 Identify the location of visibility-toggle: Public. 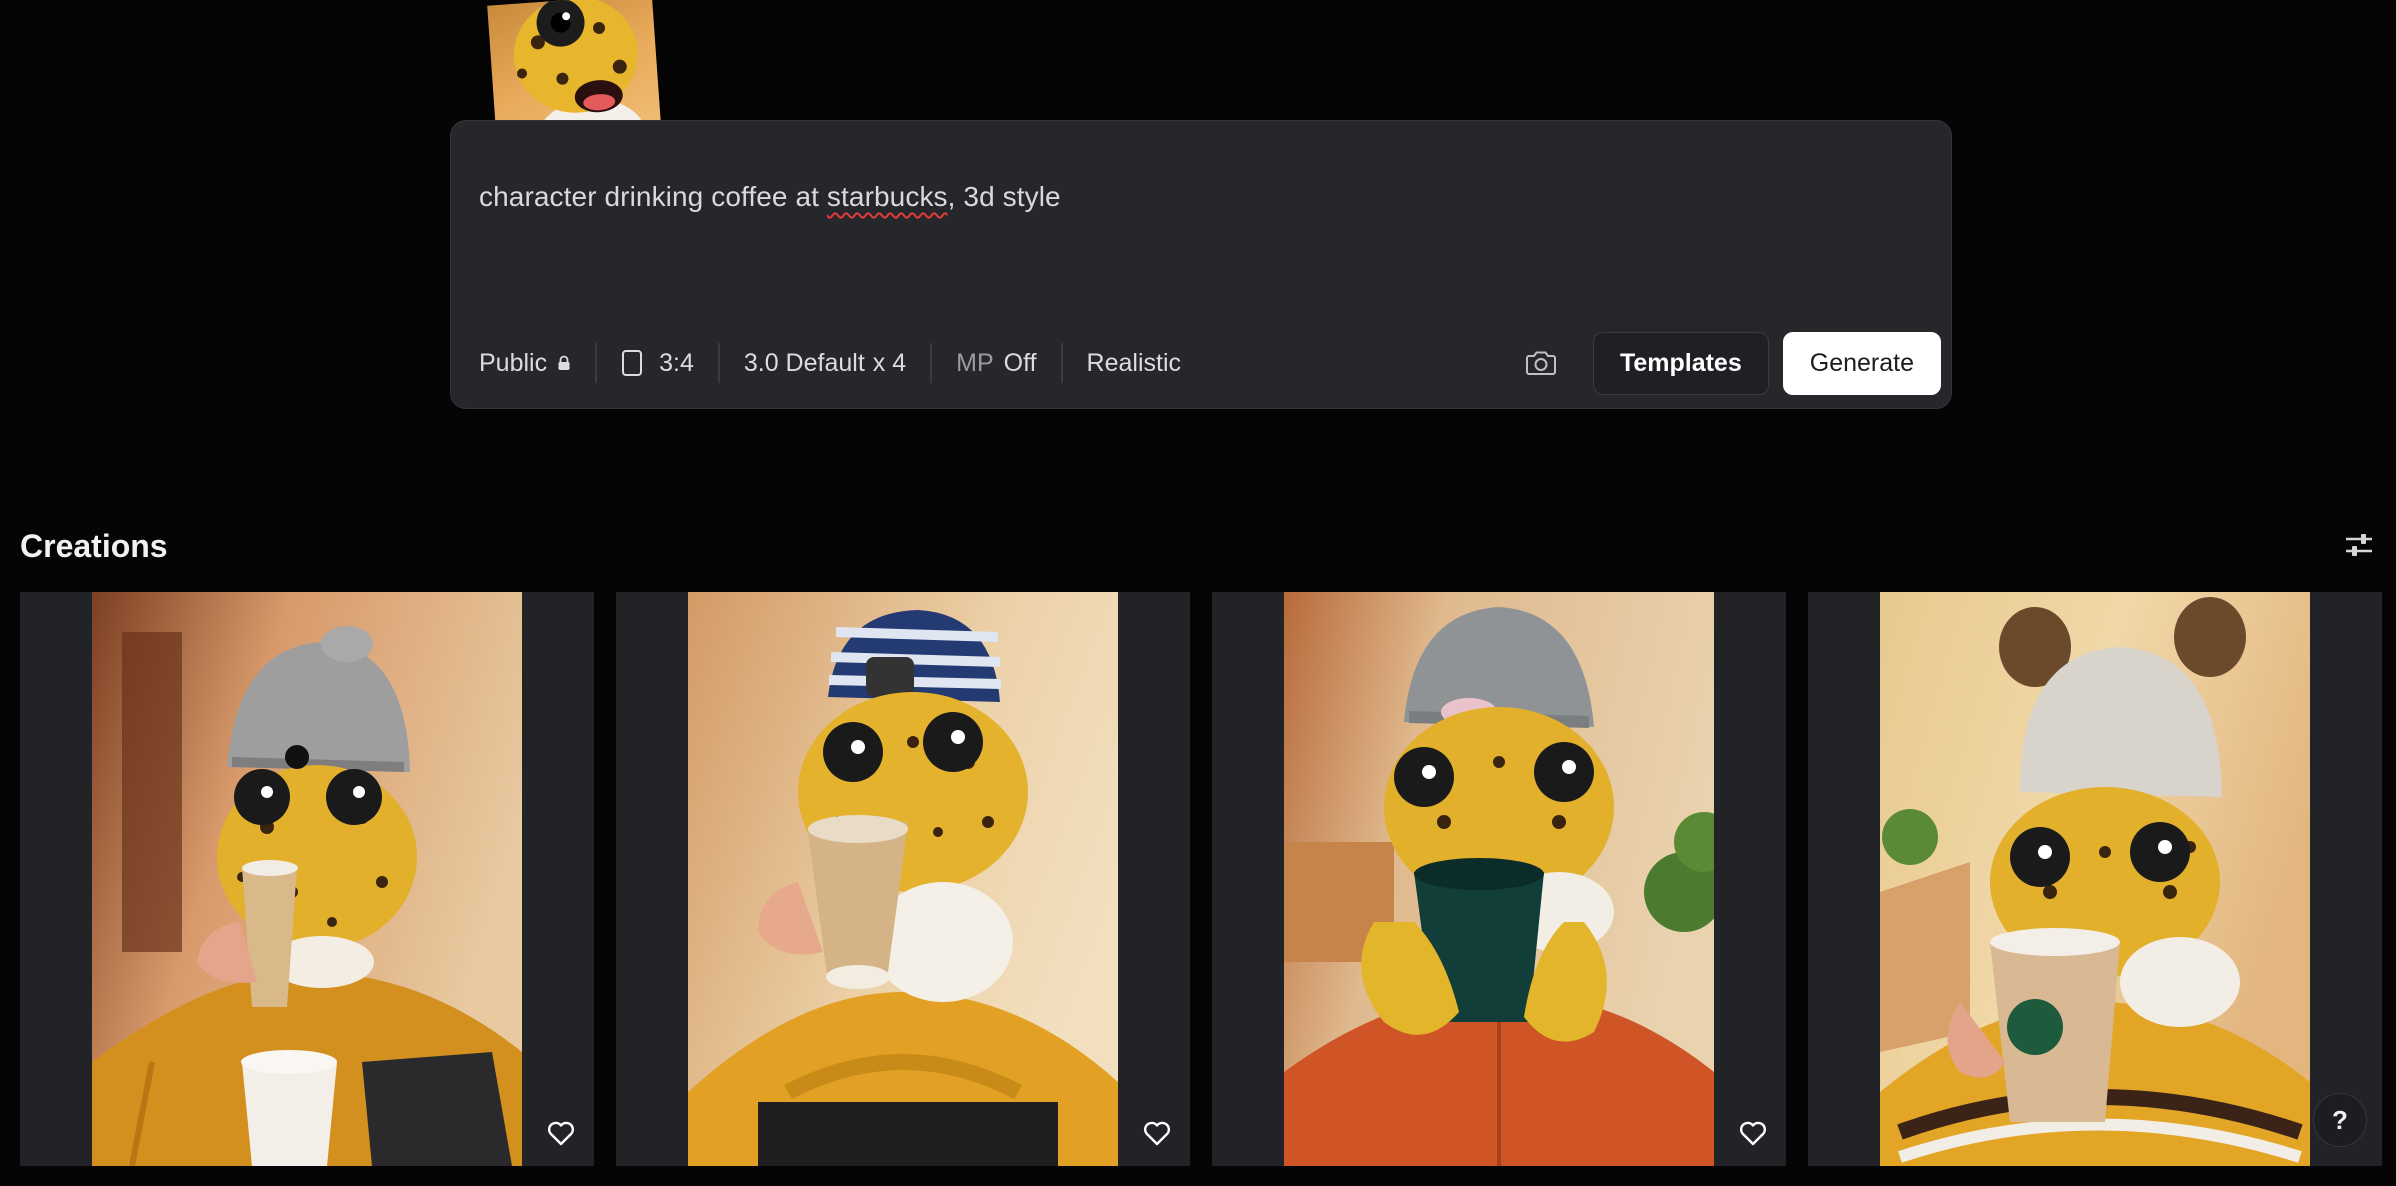
(525, 363).